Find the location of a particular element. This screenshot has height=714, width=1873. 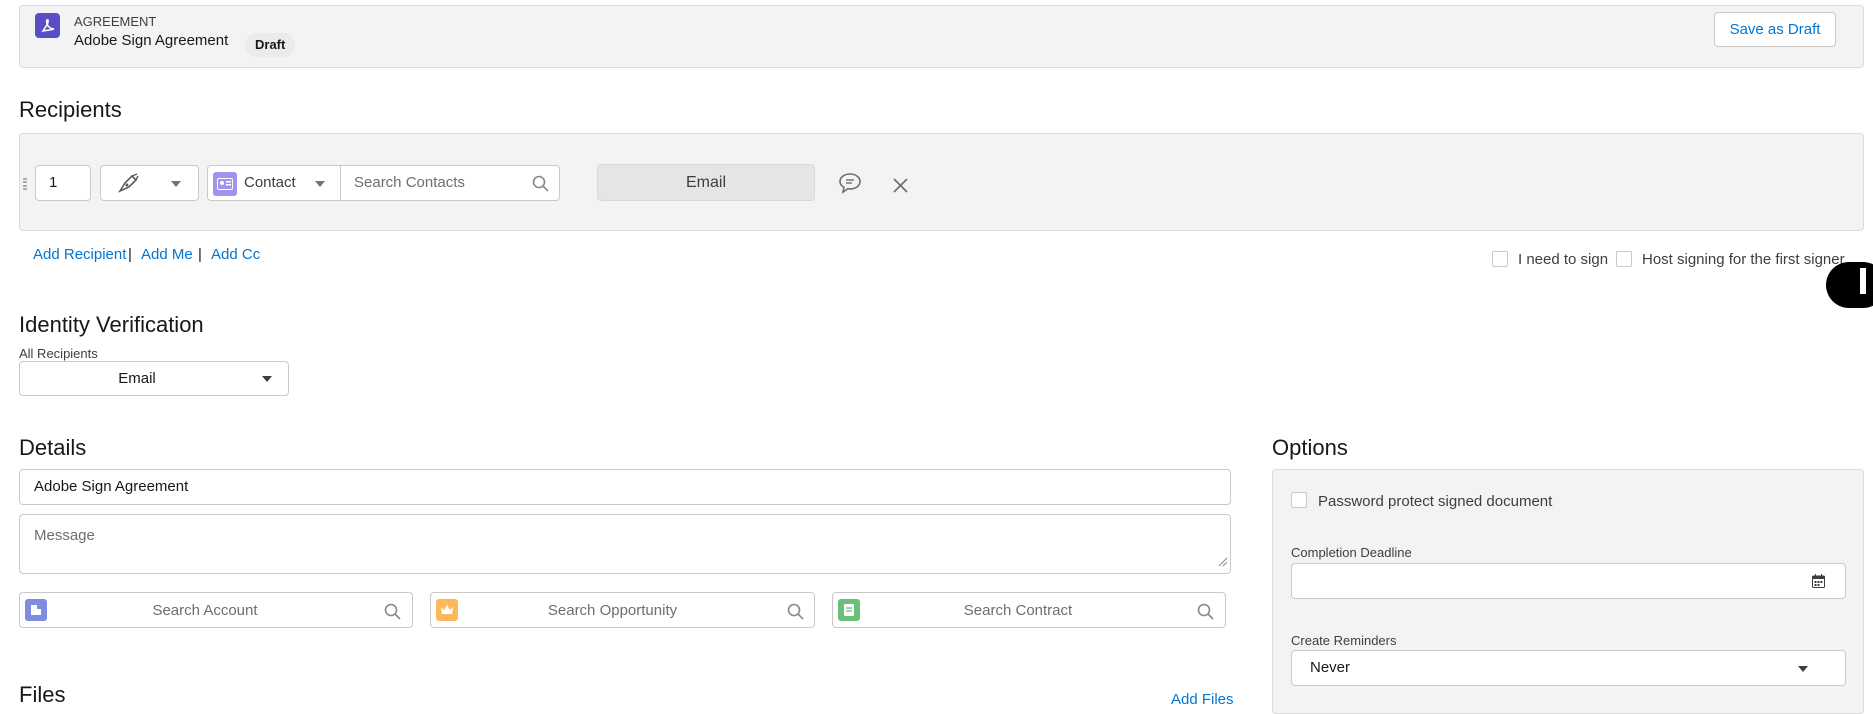

details-section-title: Details is located at coordinates (53, 447).